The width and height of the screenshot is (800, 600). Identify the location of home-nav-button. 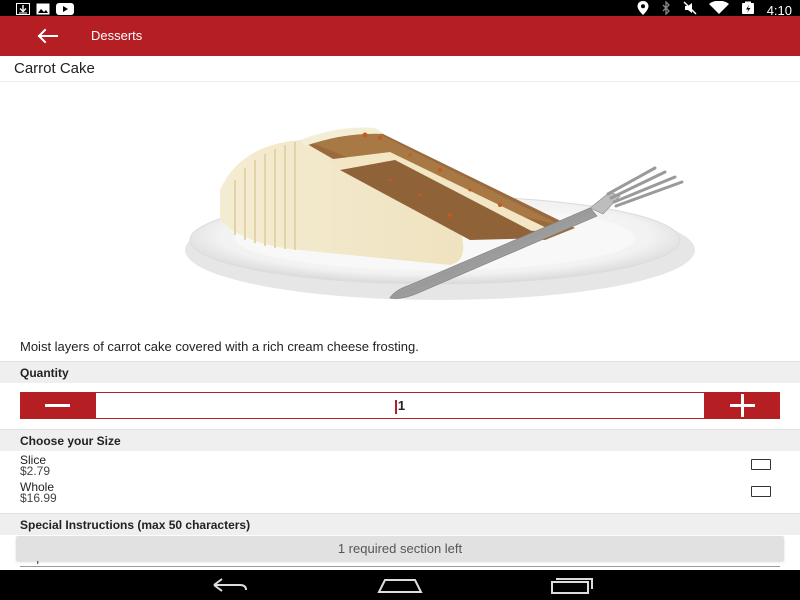
(400, 585).